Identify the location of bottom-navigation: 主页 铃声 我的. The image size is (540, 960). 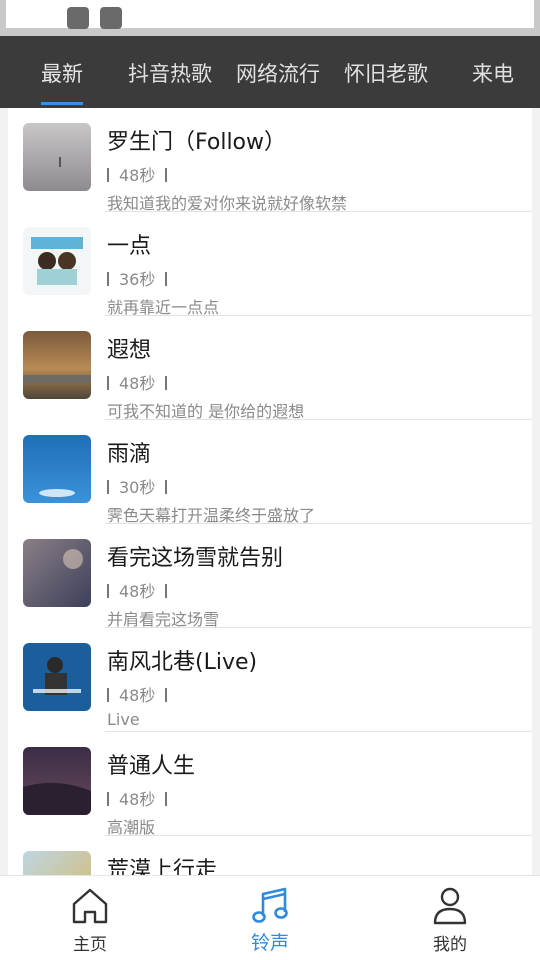
(270, 917).